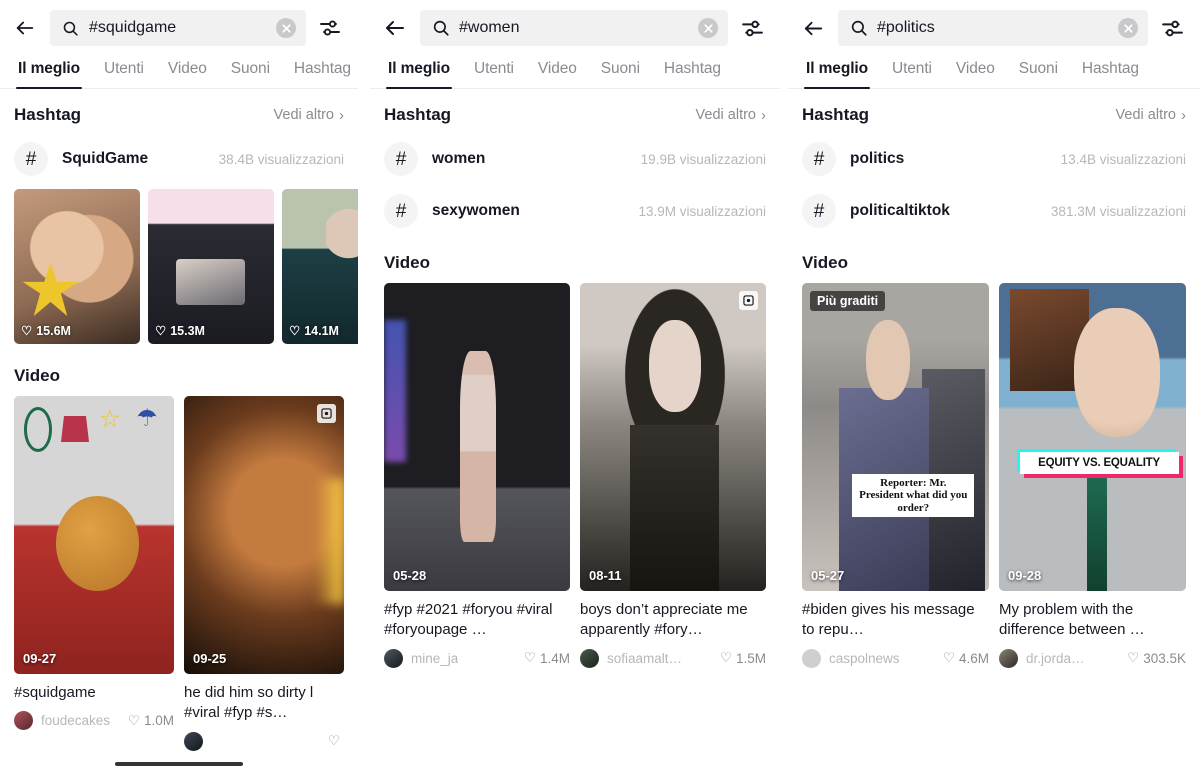  Describe the element at coordinates (395, 390) in the screenshot. I see `neon-light` at that location.